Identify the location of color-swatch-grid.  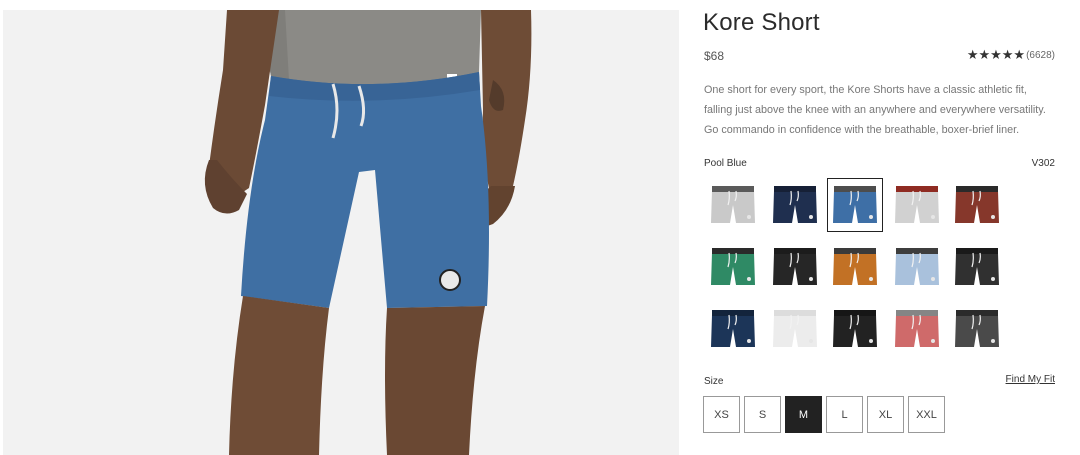
(883, 268).